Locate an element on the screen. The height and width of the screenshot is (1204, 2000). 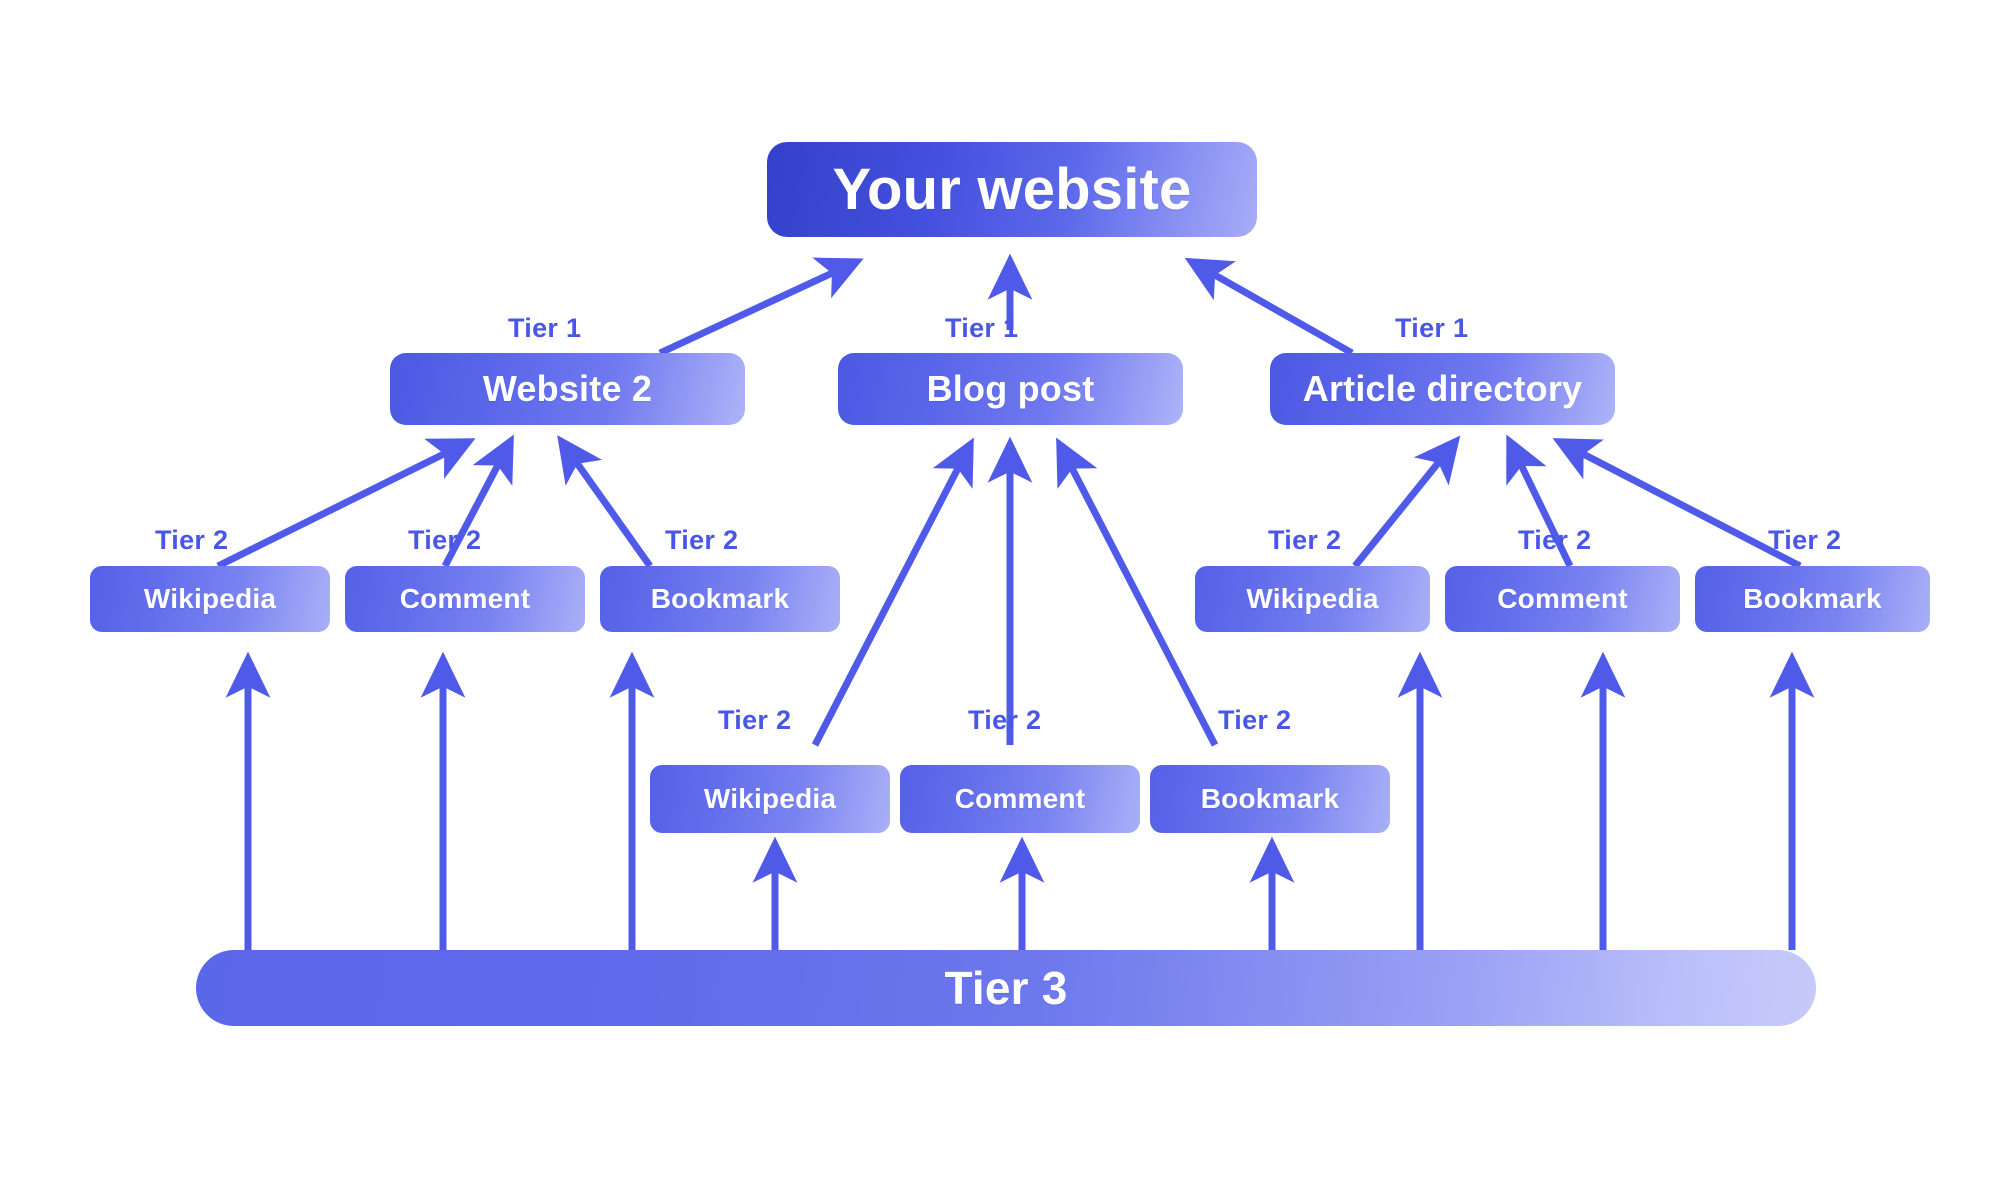
node-left-comment: Comment is located at coordinates (465, 599).